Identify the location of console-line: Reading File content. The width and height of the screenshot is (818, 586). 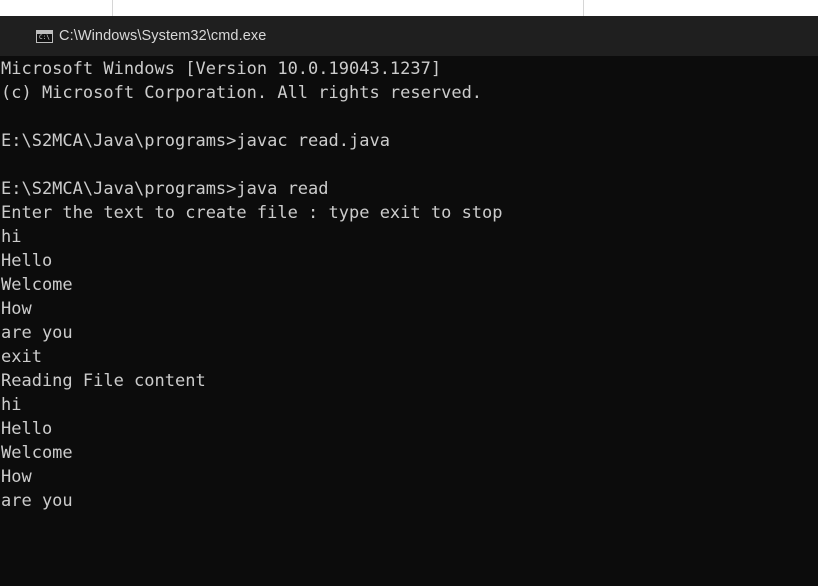
(103, 381).